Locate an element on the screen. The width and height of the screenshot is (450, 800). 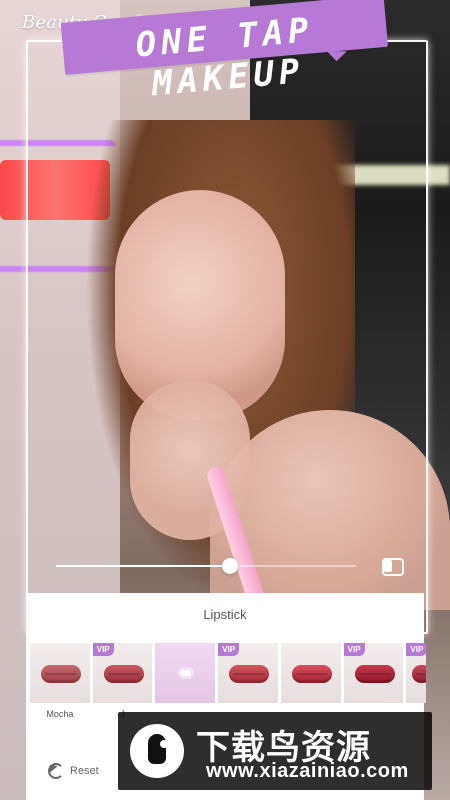
reset-button: Reset is located at coordinates (73, 771).